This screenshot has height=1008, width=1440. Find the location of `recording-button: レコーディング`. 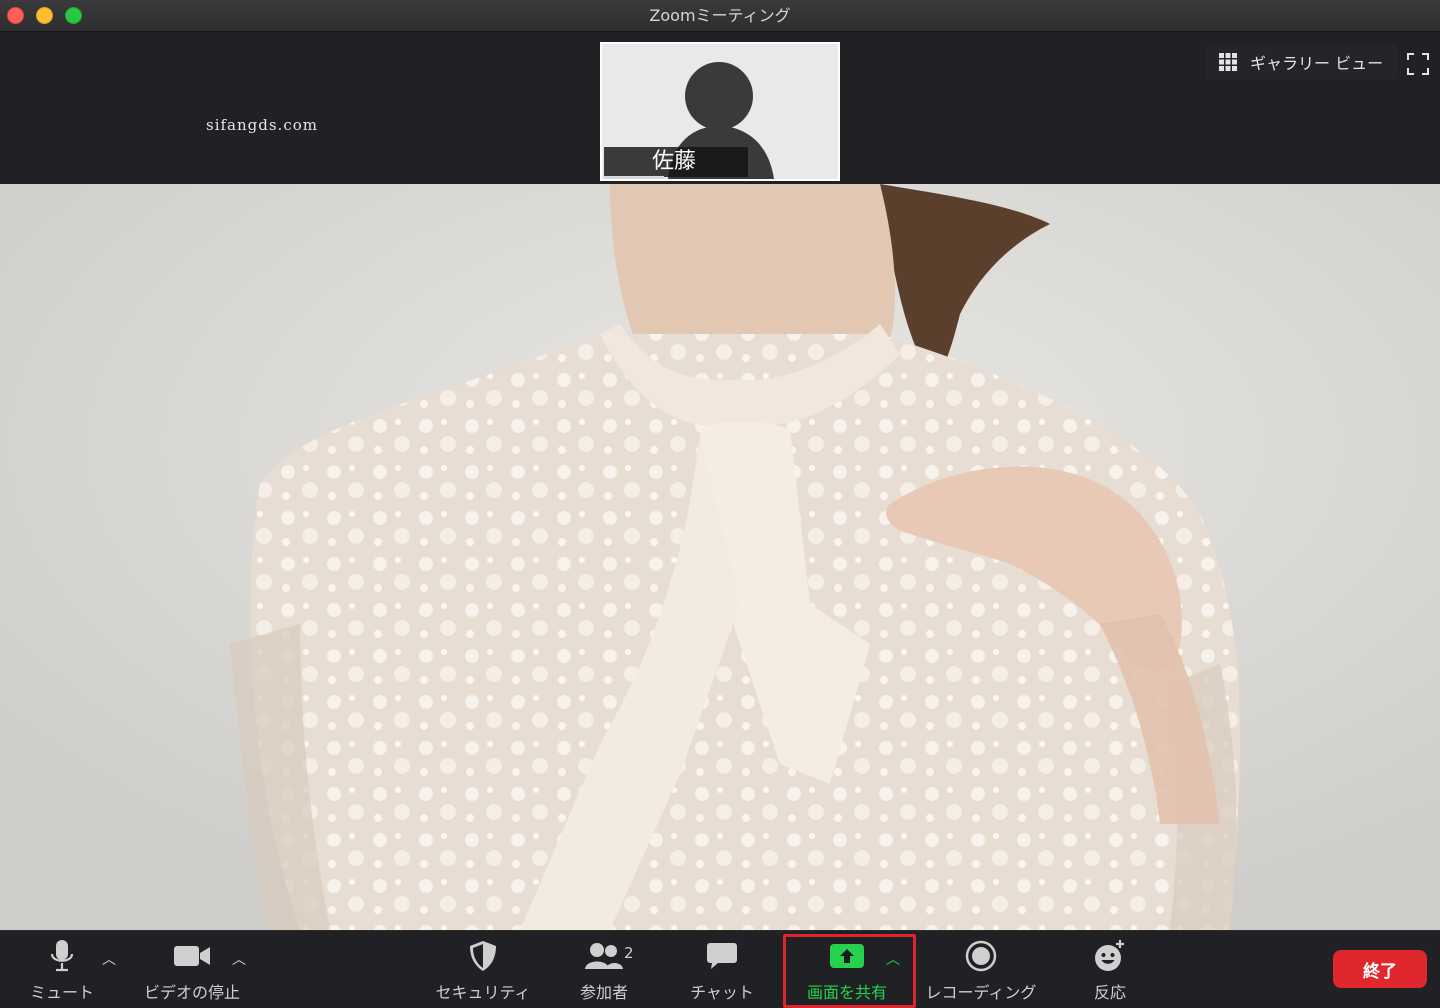

recording-button: レコーディング is located at coordinates (981, 969).